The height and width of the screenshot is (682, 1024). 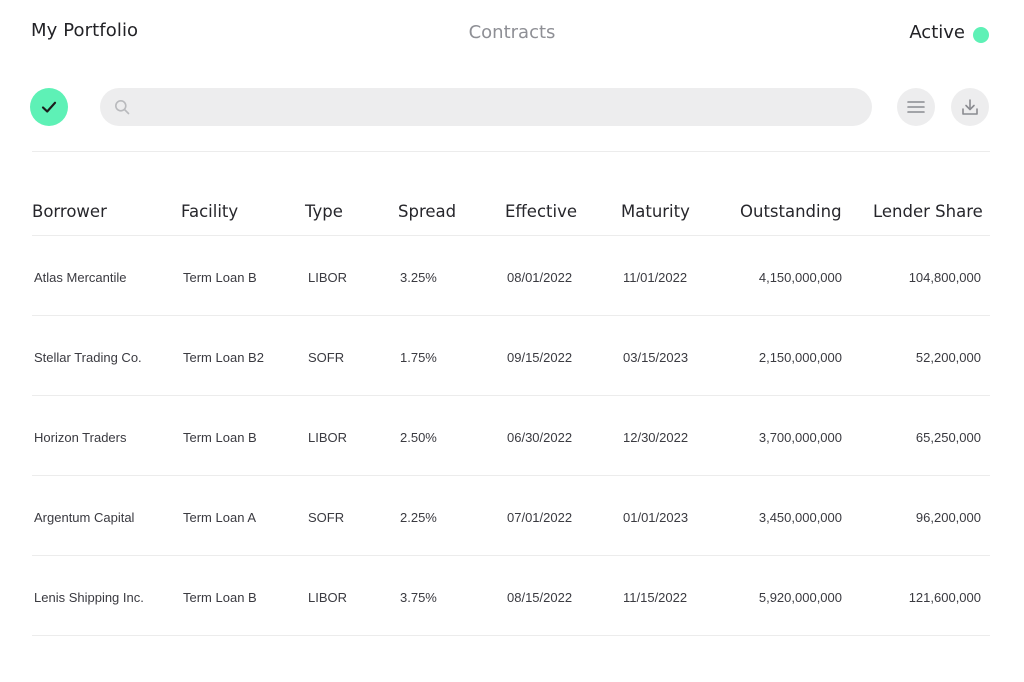 What do you see at coordinates (89, 597) in the screenshot?
I see `cell-borrower: Lenis Shipping Inc.` at bounding box center [89, 597].